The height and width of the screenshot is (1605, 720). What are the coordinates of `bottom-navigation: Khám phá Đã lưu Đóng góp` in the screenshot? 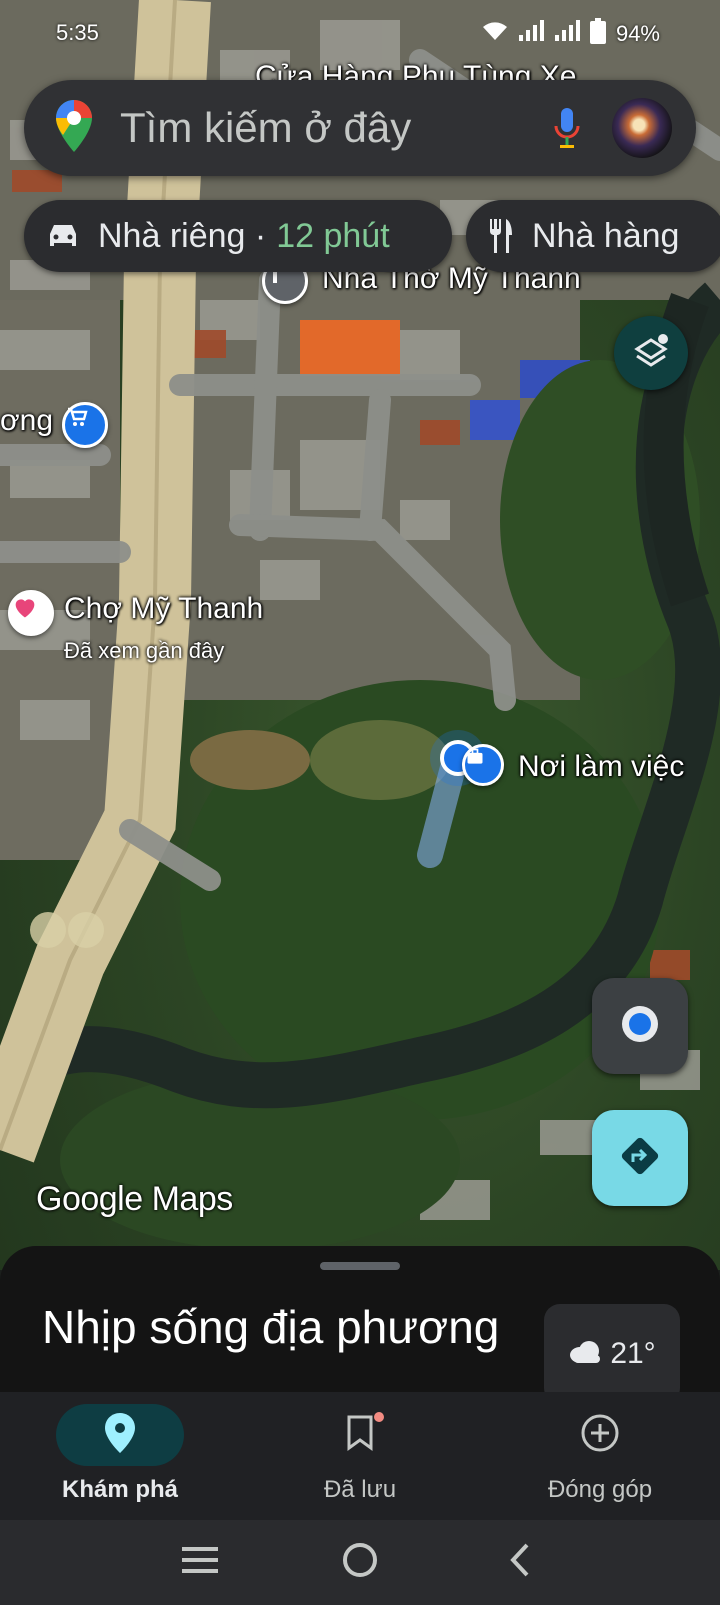 It's located at (360, 1456).